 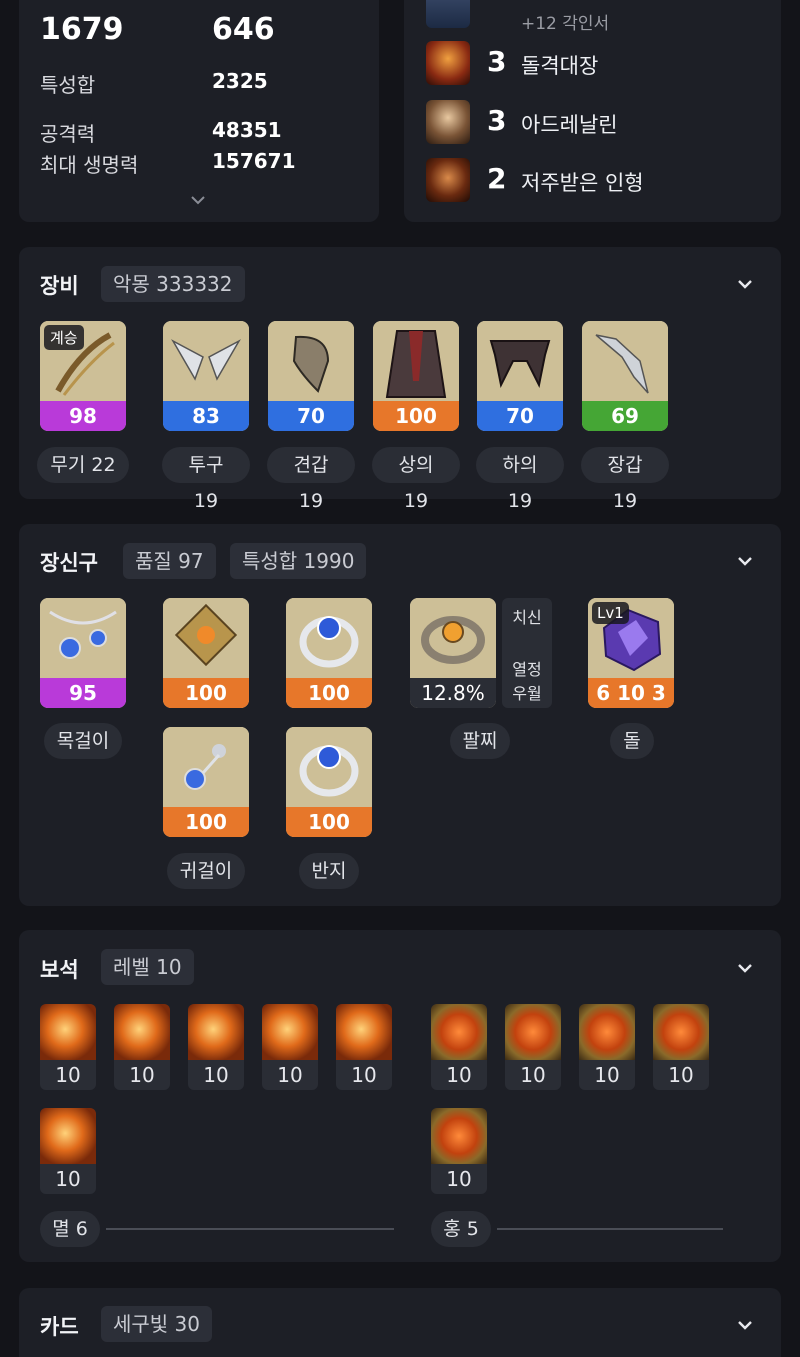 I want to click on accessory-label: 돌, so click(x=632, y=741).